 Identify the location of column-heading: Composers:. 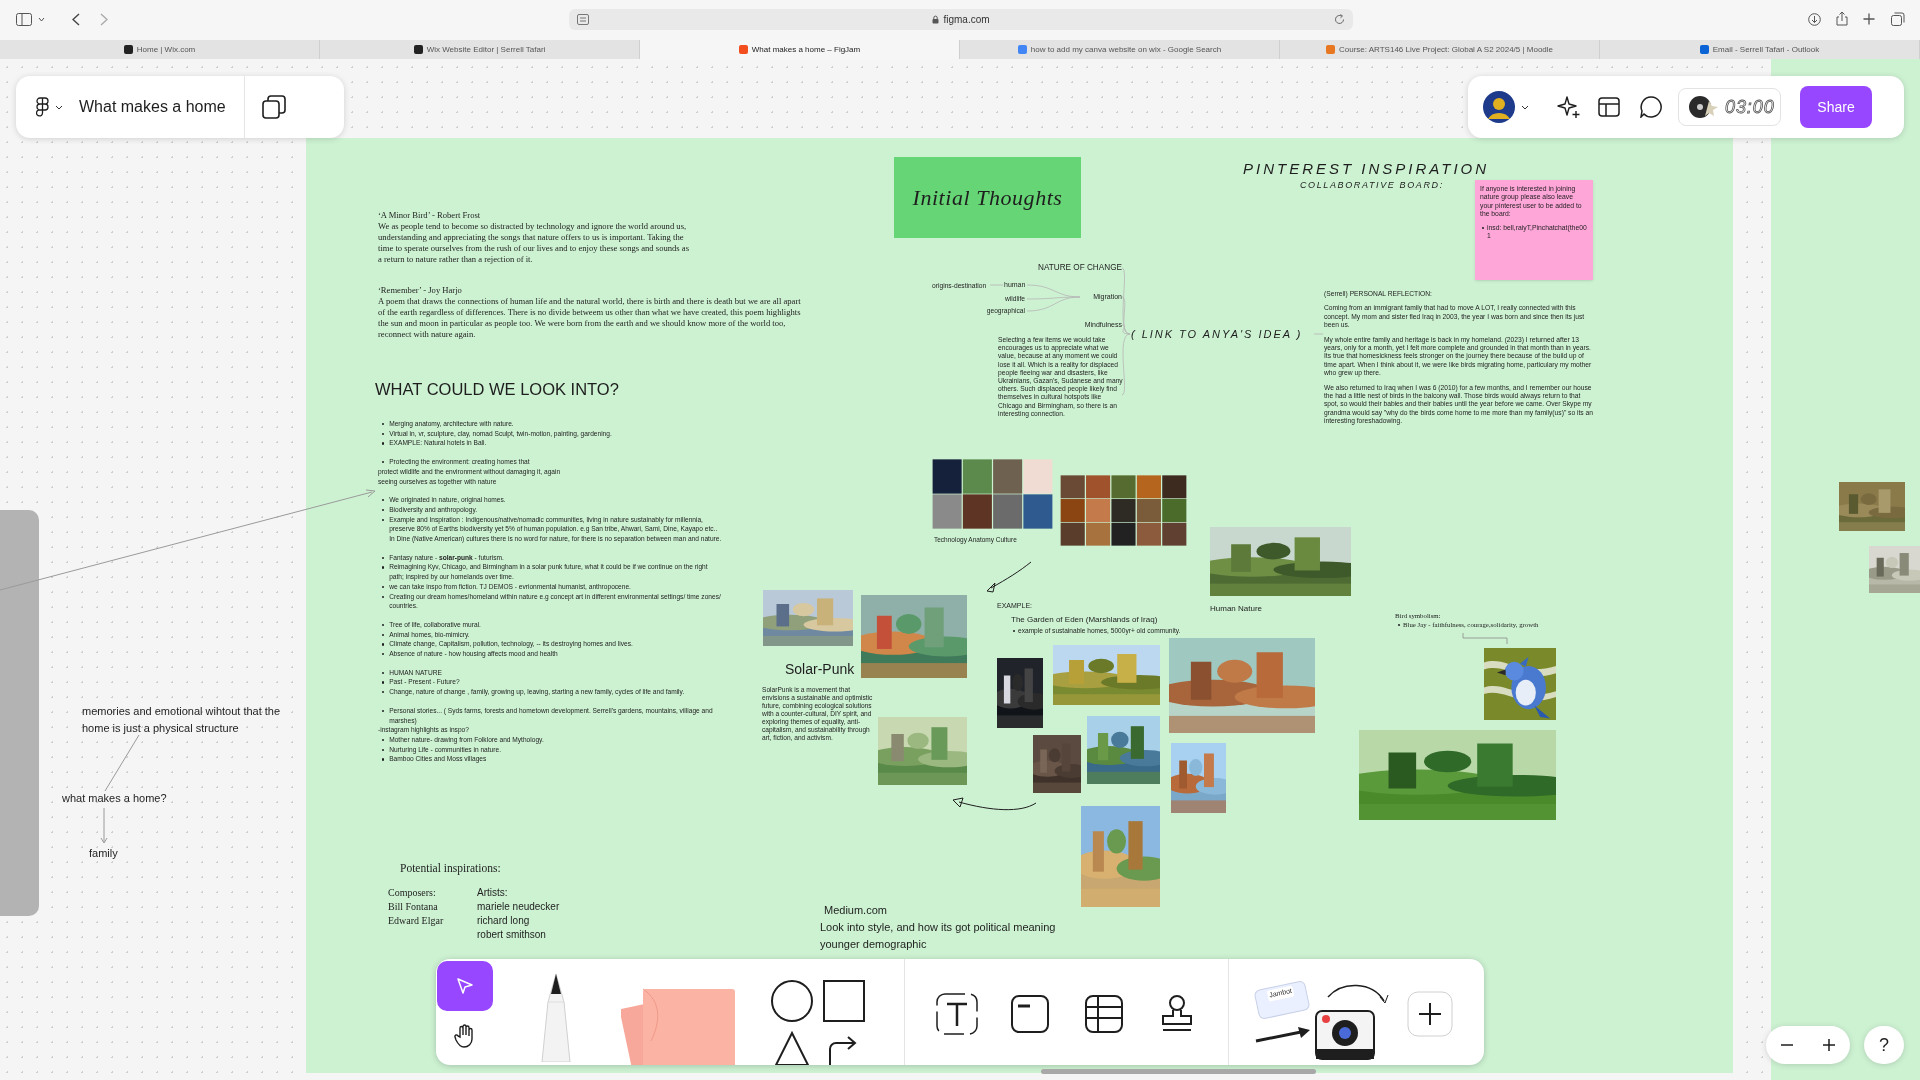
(412, 893).